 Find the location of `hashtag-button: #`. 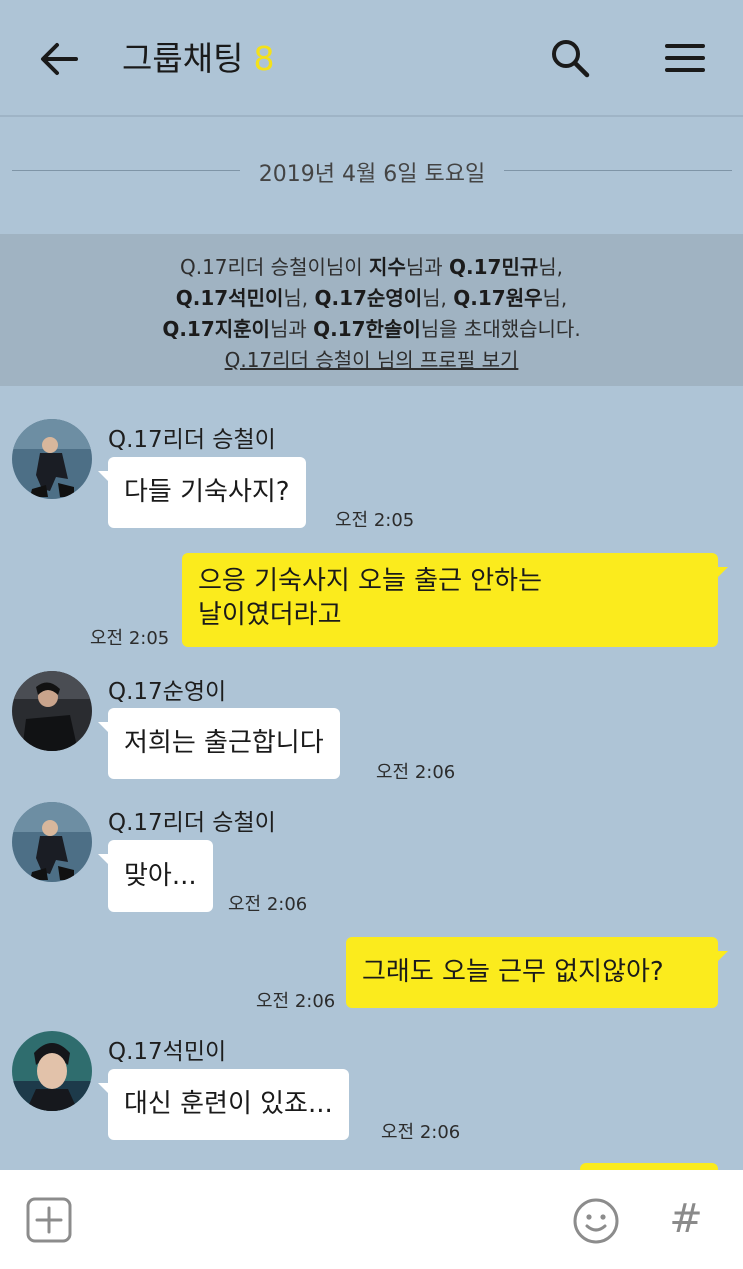

hashtag-button: # is located at coordinates (686, 1219).